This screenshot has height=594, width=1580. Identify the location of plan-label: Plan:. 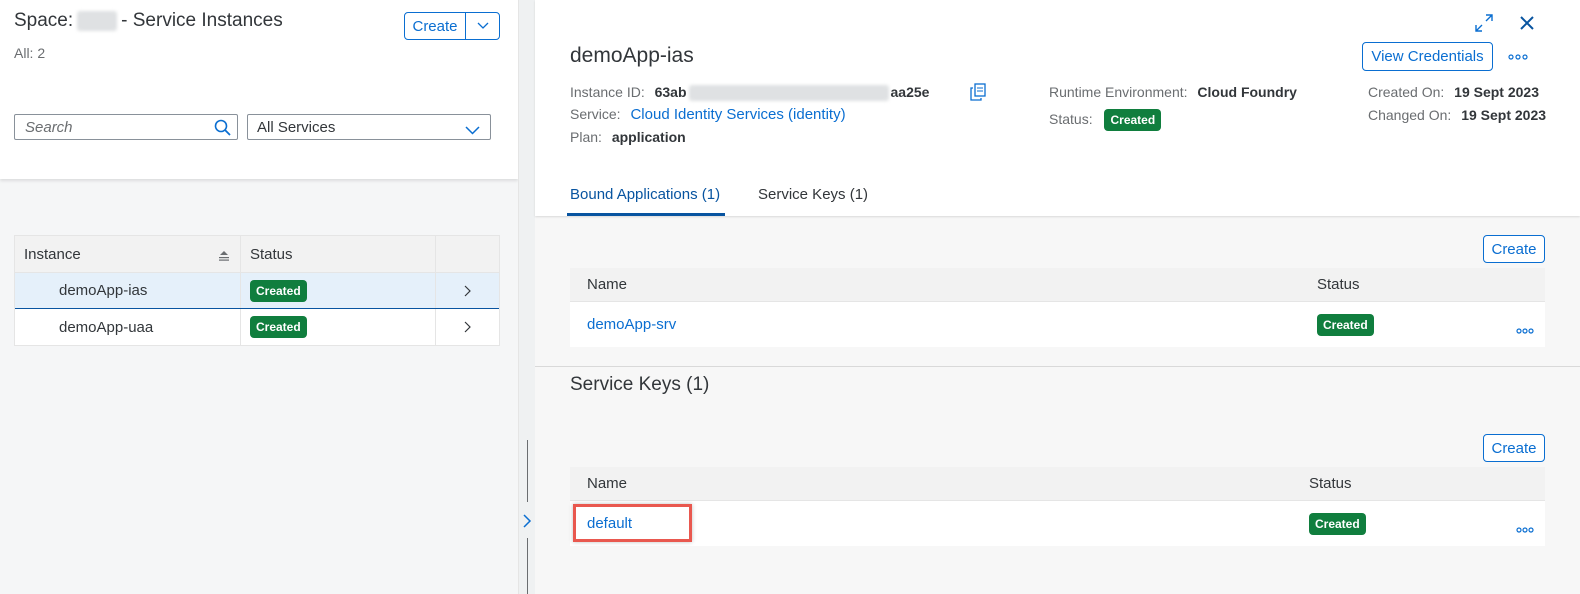
(586, 137).